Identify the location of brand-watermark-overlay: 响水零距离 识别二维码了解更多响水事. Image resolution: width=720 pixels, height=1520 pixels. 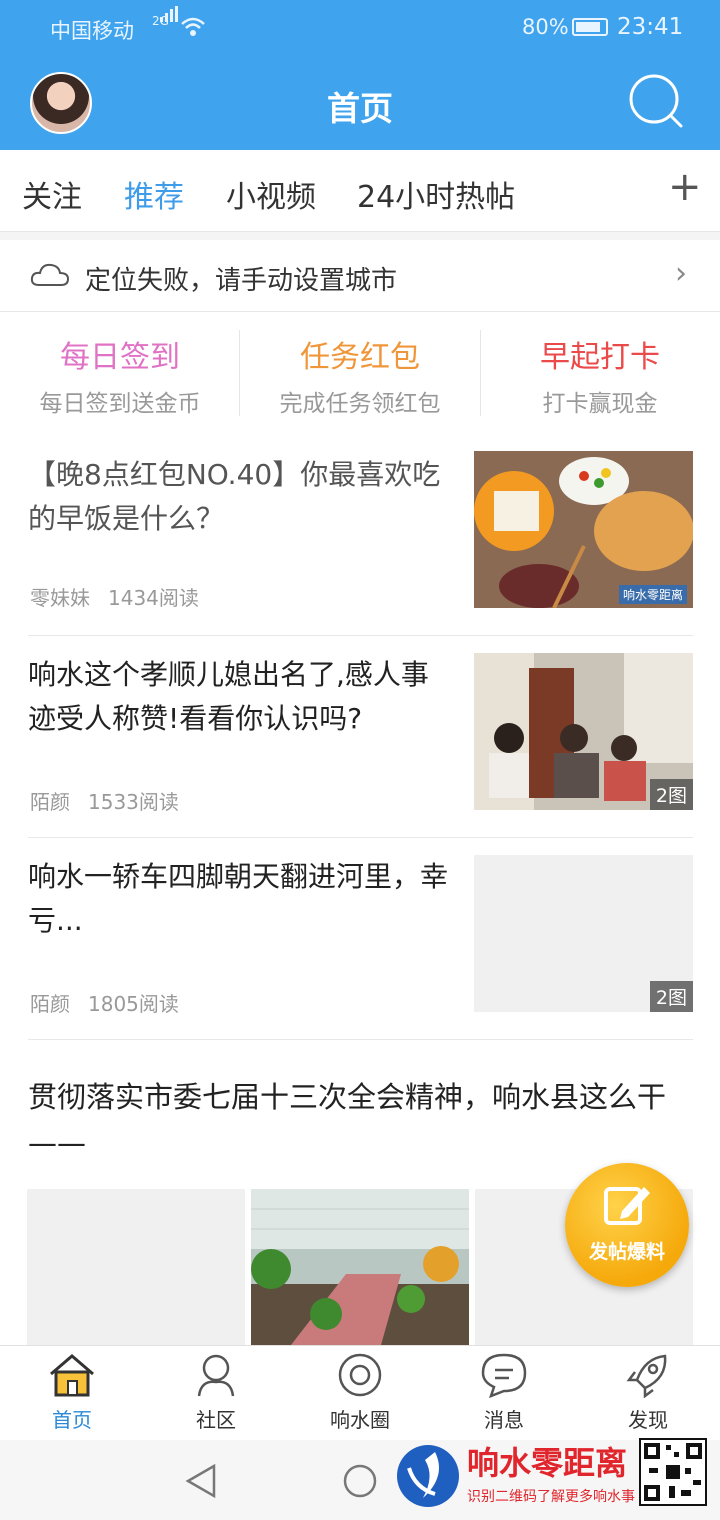
(555, 1478).